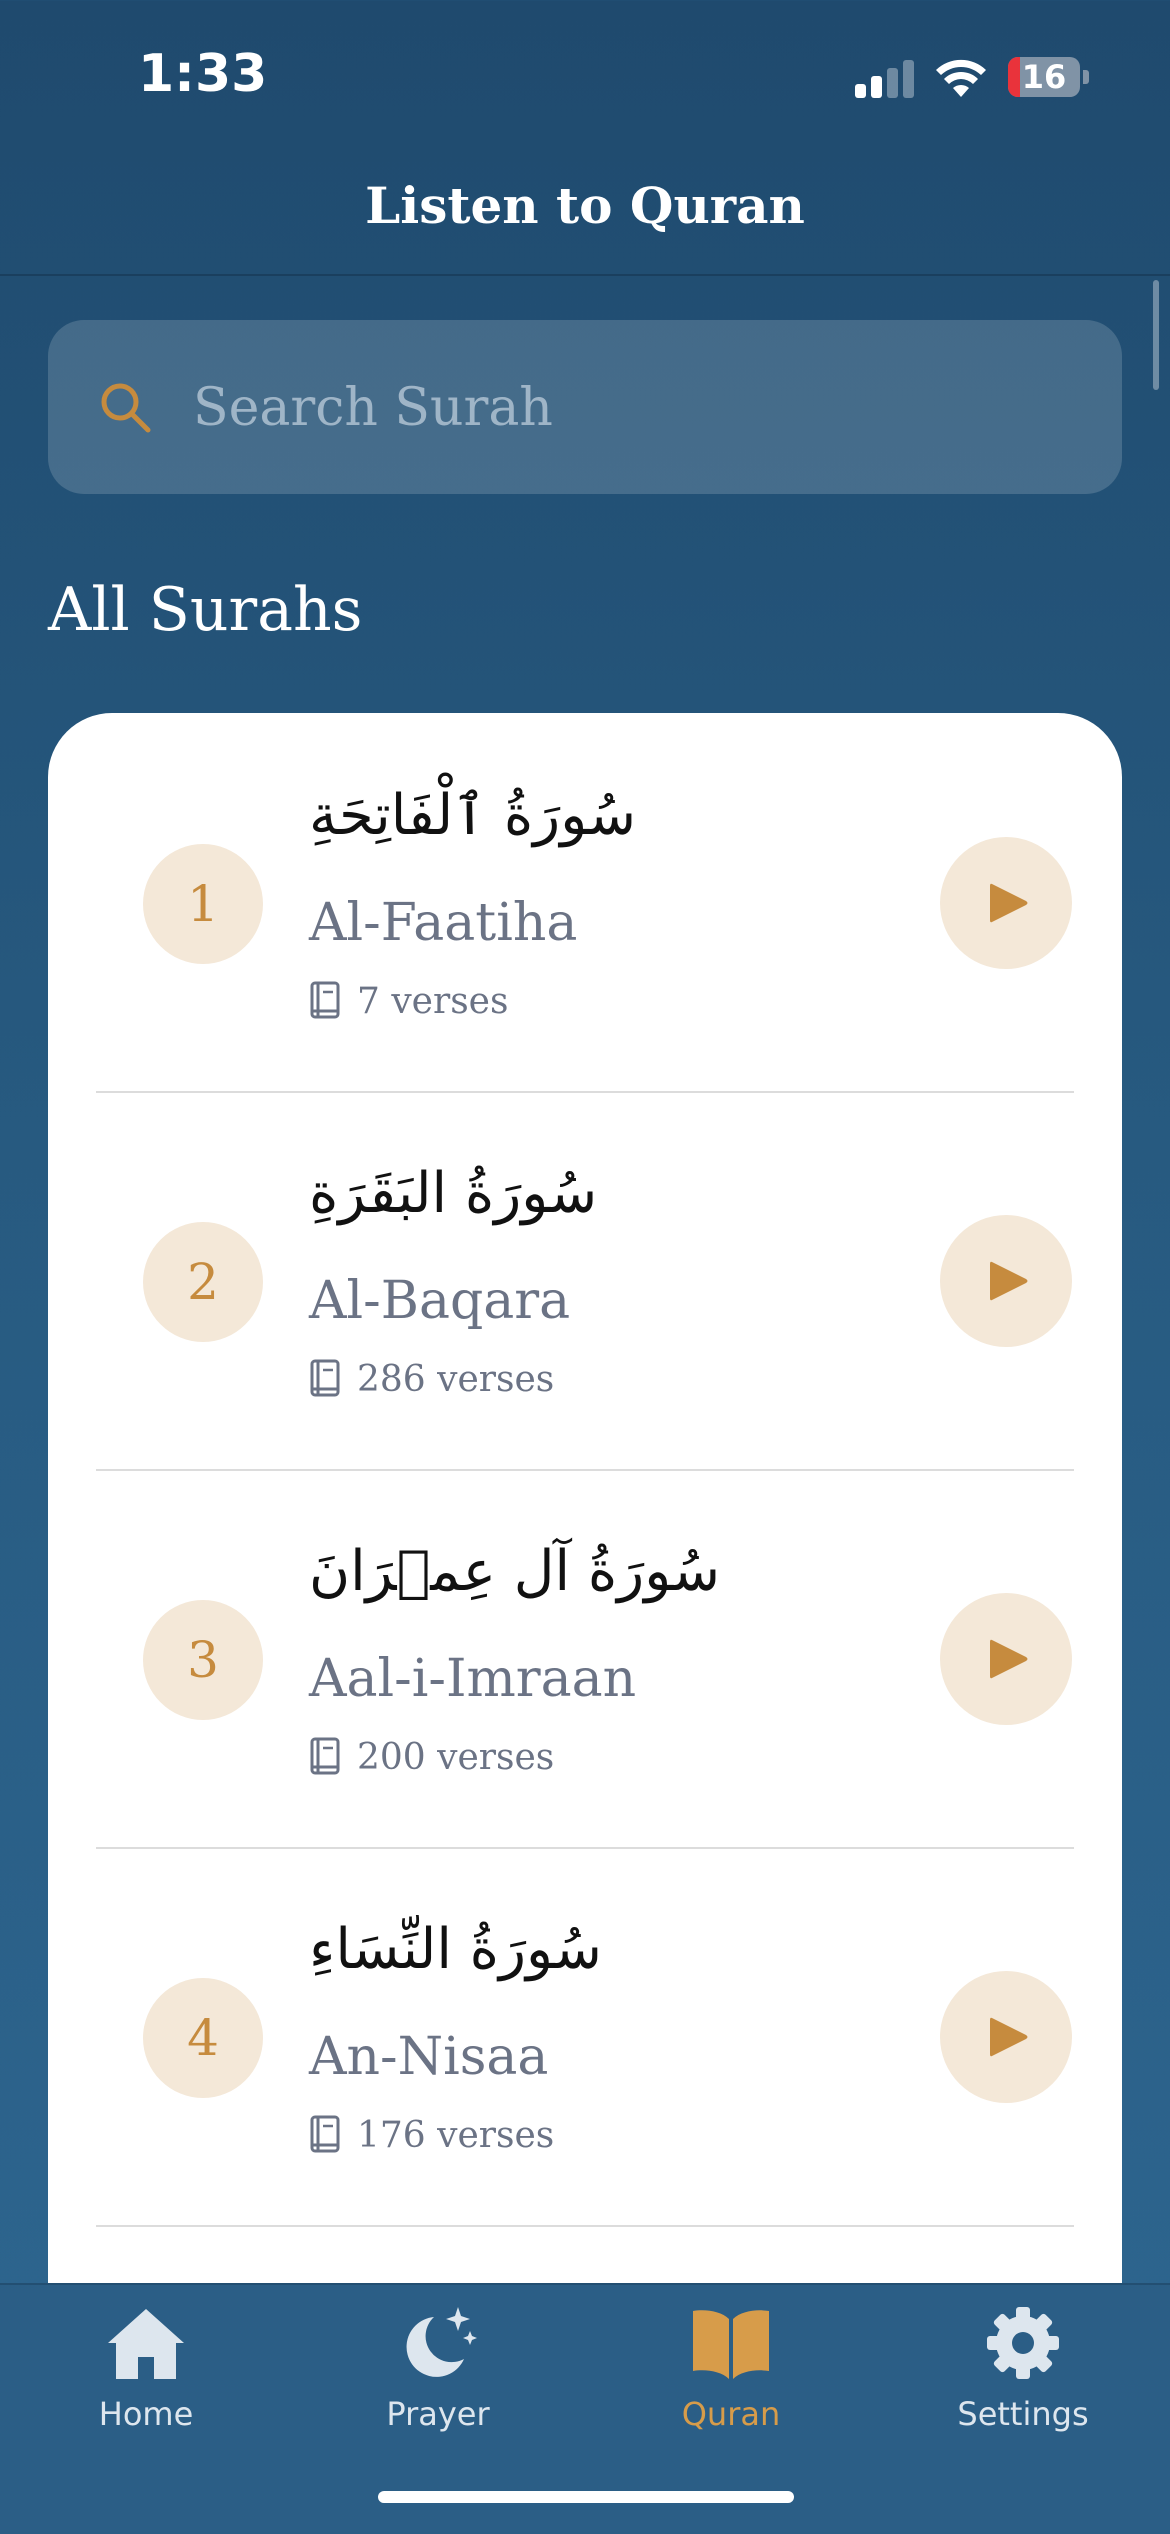 This screenshot has height=2534, width=1170. Describe the element at coordinates (731, 2344) in the screenshot. I see `book-open-icon` at that location.